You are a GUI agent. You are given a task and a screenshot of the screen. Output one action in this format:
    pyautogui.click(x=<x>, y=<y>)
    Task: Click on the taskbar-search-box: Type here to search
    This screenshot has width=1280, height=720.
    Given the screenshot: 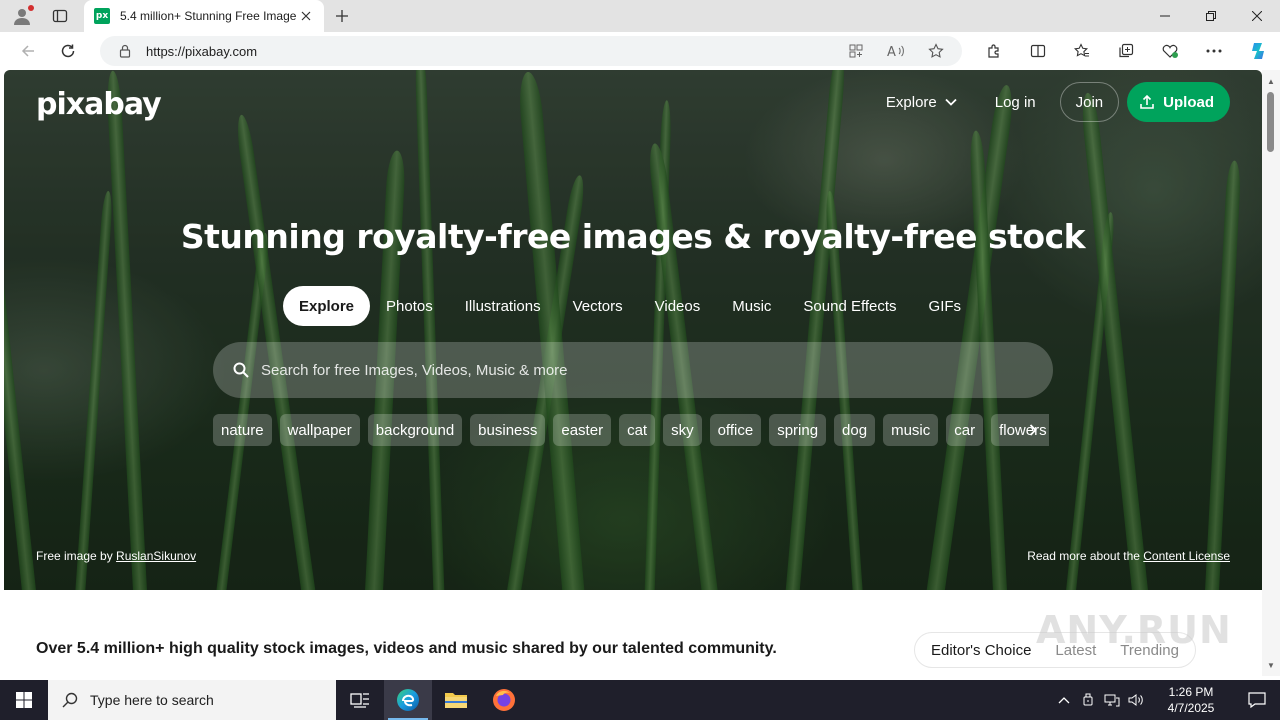 What is the action you would take?
    pyautogui.click(x=192, y=700)
    